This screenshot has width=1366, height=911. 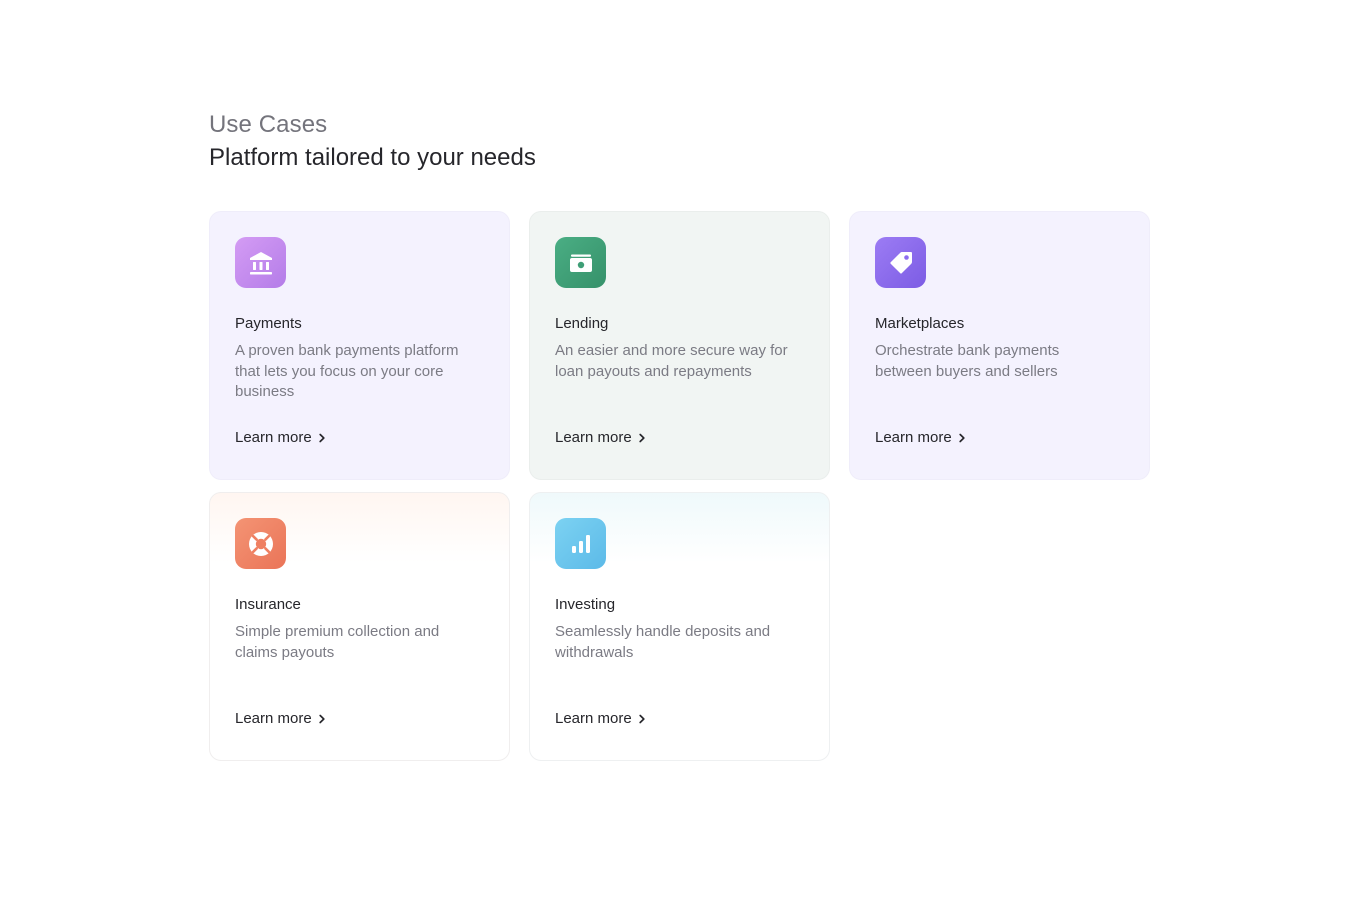 I want to click on cash-icon, so click(x=580, y=263).